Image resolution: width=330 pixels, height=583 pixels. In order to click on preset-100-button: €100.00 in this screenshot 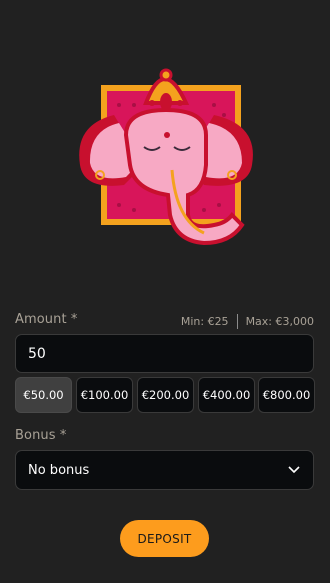, I will do `click(104, 395)`.